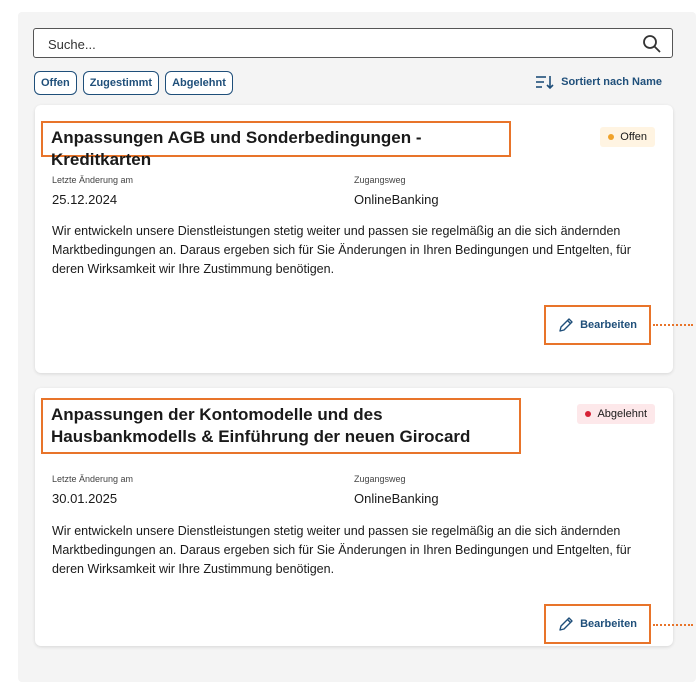 The image size is (696, 691). I want to click on status-label: Offen, so click(633, 137).